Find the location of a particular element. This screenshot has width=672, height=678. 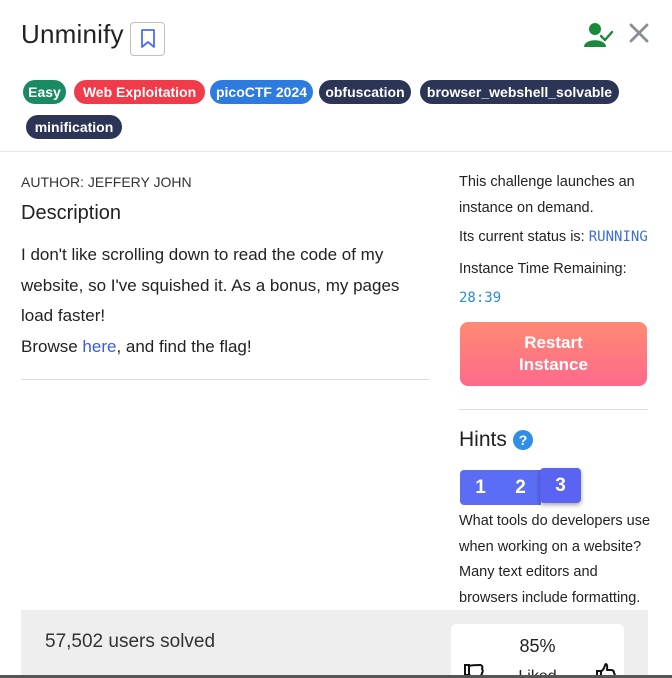

tag-category: Web Exploitation is located at coordinates (139, 92).